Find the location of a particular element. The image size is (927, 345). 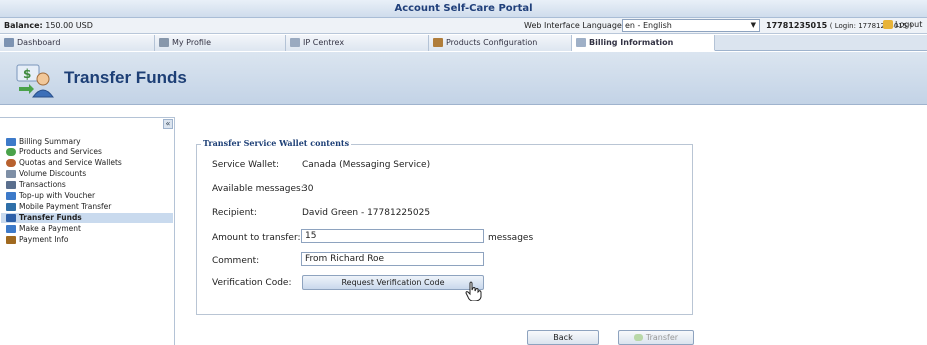

sidebar-item-quotas-and-service-wallets: Quotas and Service Wallets is located at coordinates (64, 163).